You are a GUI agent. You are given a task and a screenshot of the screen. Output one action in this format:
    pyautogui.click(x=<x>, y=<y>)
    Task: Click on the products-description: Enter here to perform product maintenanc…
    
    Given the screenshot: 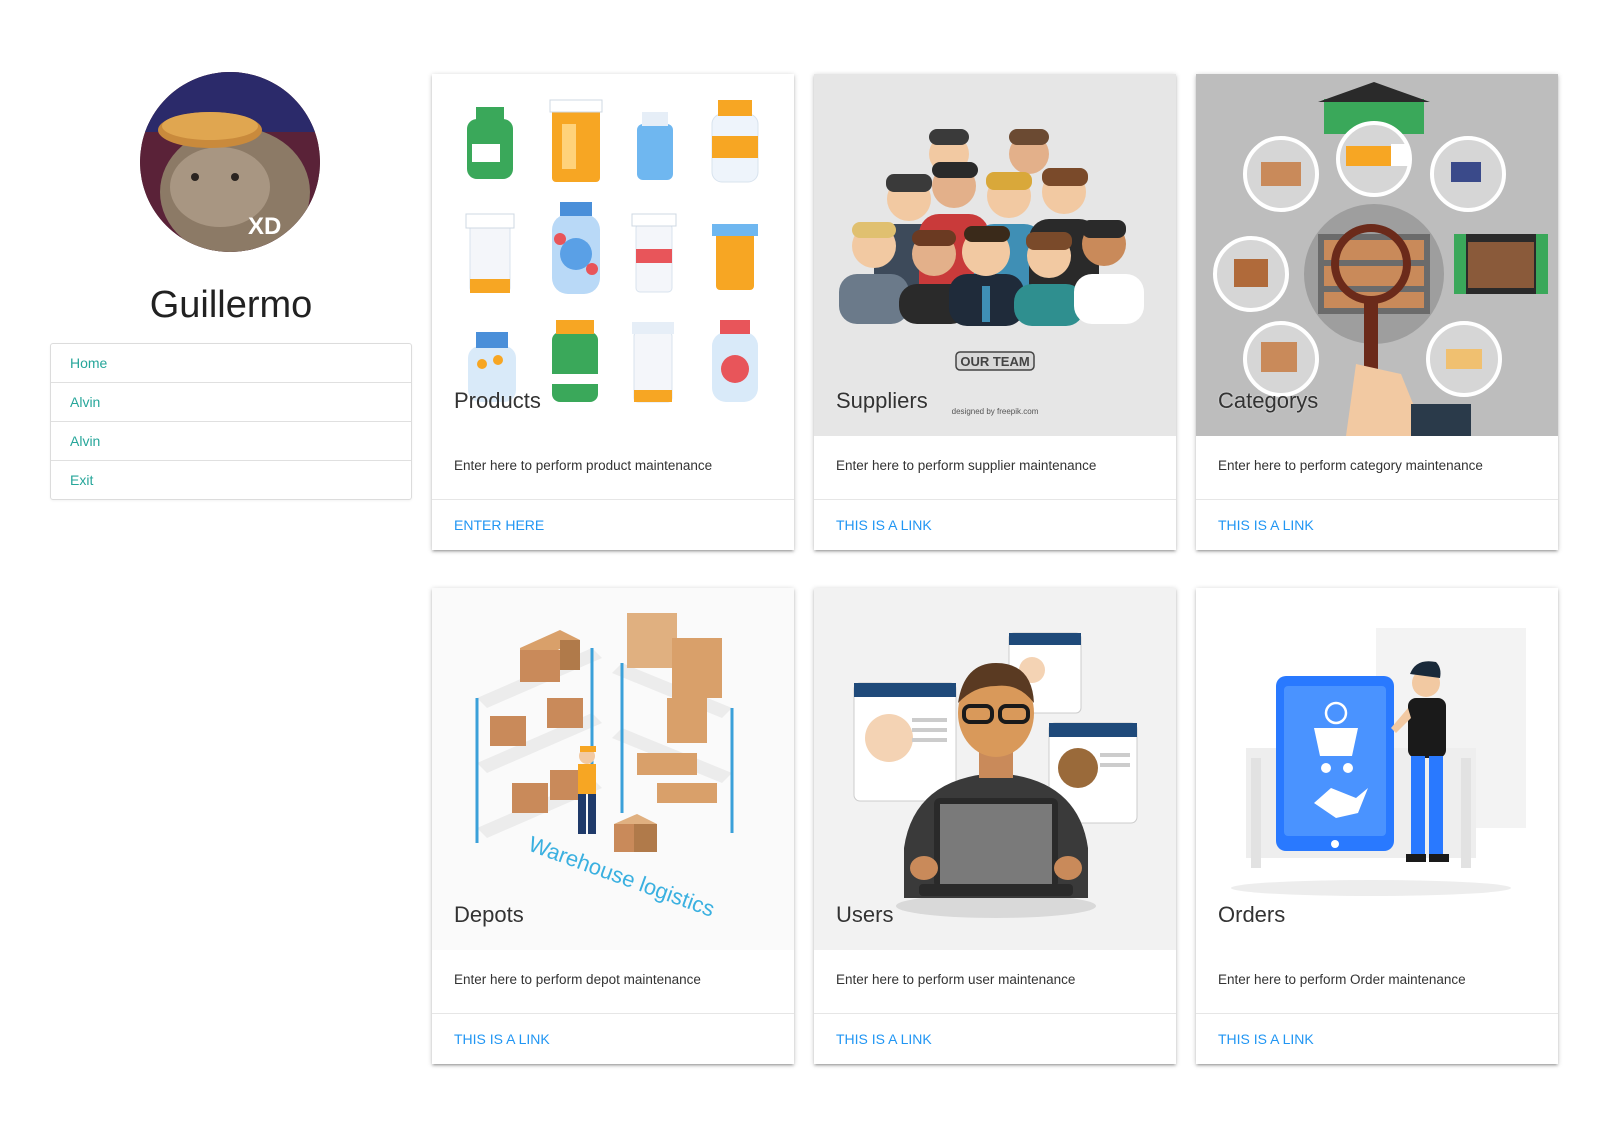 What is the action you would take?
    pyautogui.click(x=583, y=465)
    